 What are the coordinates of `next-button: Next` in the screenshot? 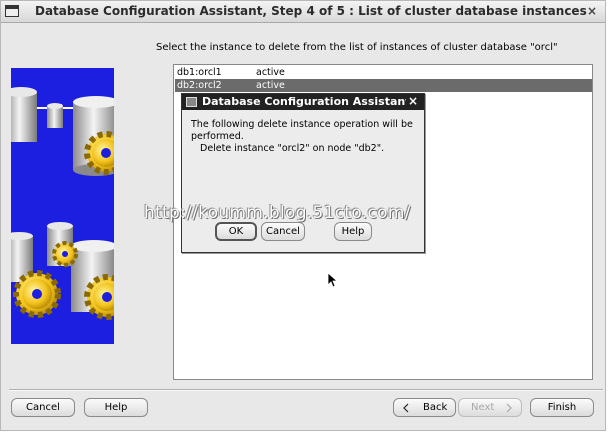 It's located at (490, 407).